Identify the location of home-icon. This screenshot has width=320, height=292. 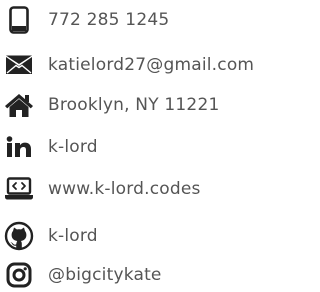
(19, 105).